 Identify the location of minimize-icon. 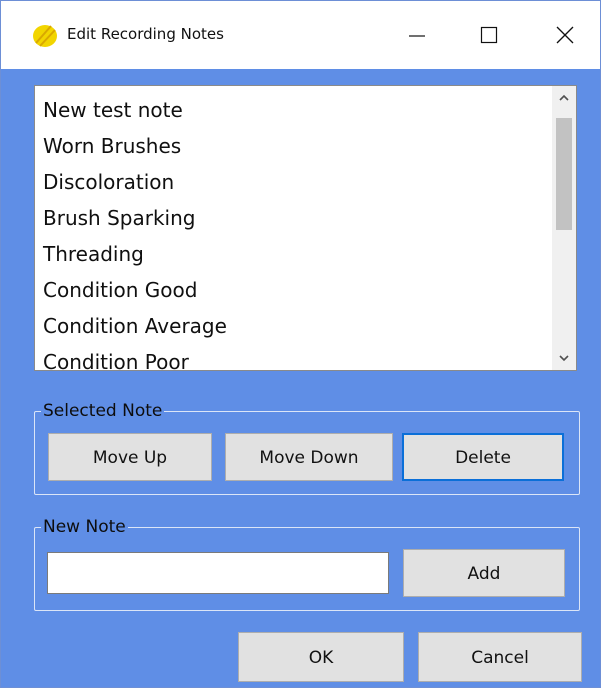
(417, 36).